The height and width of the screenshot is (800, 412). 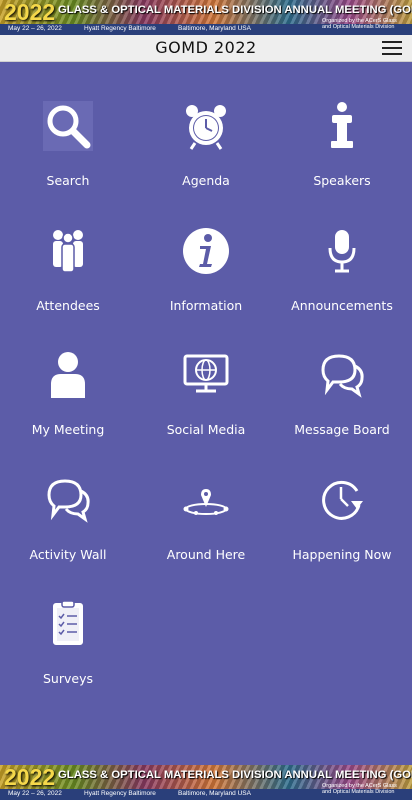 I want to click on tile-label: Announcements, so click(x=342, y=305).